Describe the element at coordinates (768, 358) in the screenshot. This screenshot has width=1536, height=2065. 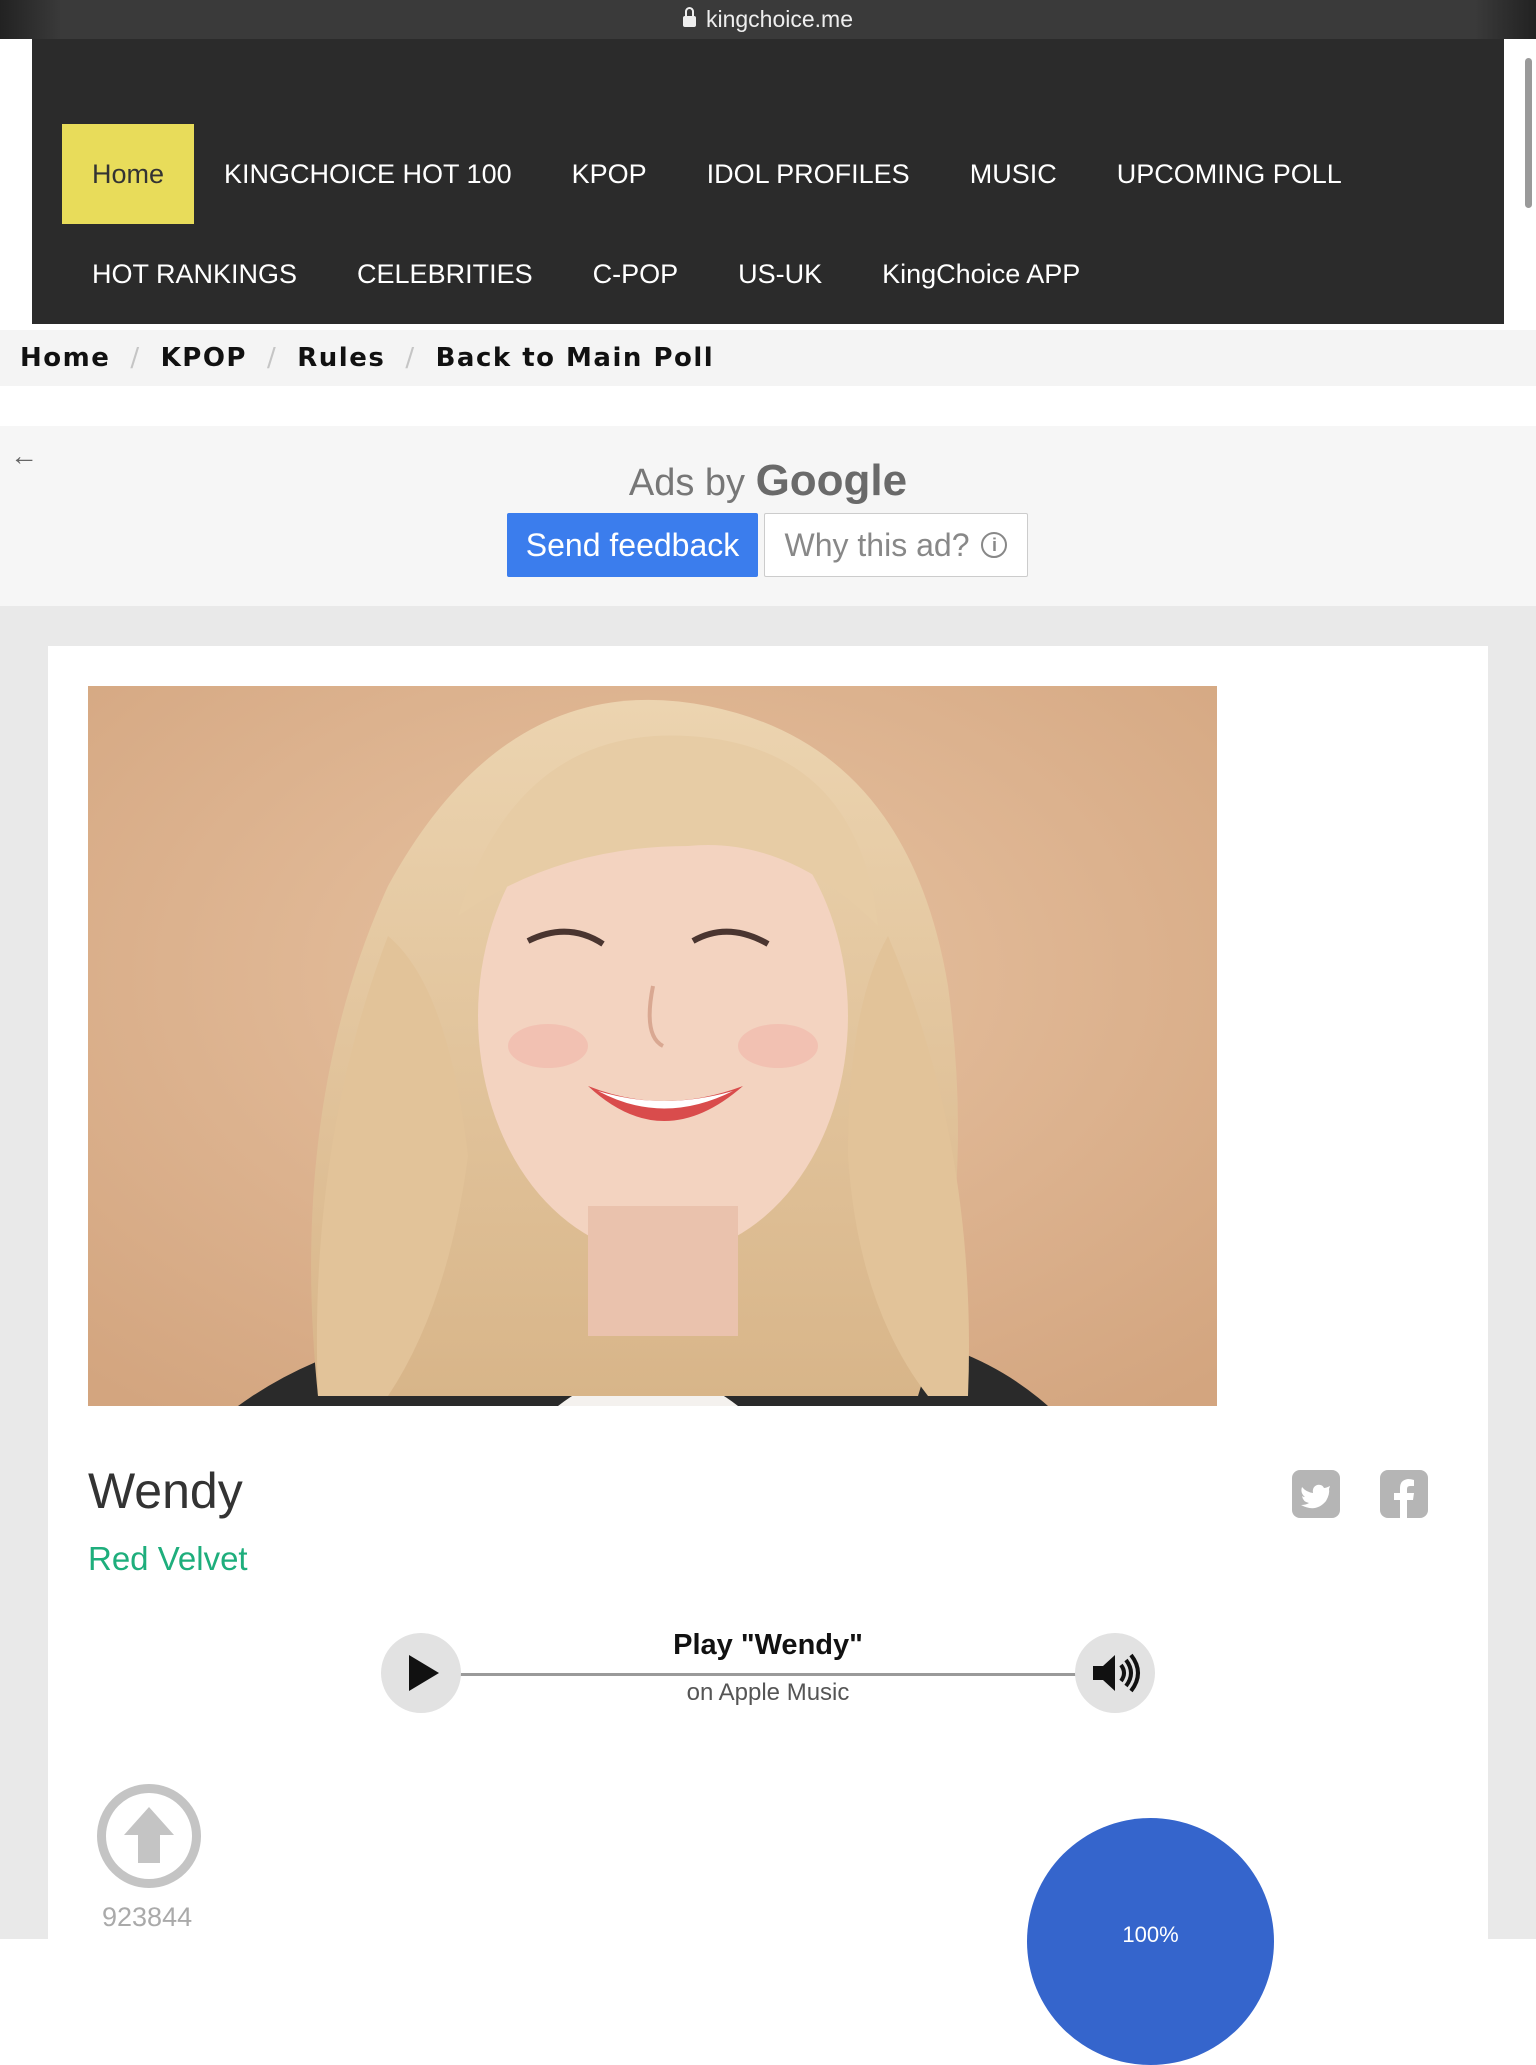
I see `breadcrumb: Home / KPOP / Rules / Back to Main Poll` at that location.